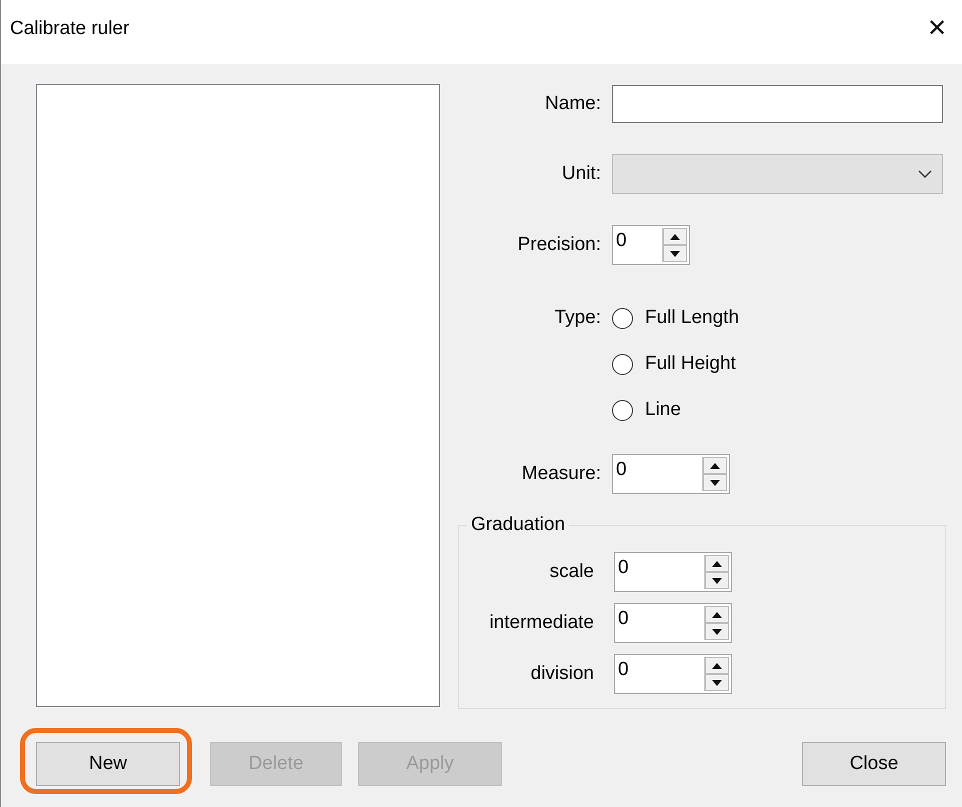 The image size is (962, 807). I want to click on dialog-button: New, so click(108, 764).